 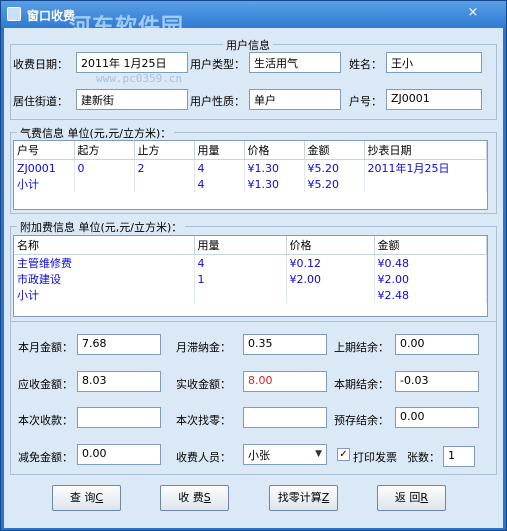 I want to click on pay-date-field: 2011年 1月25日, so click(x=132, y=62).